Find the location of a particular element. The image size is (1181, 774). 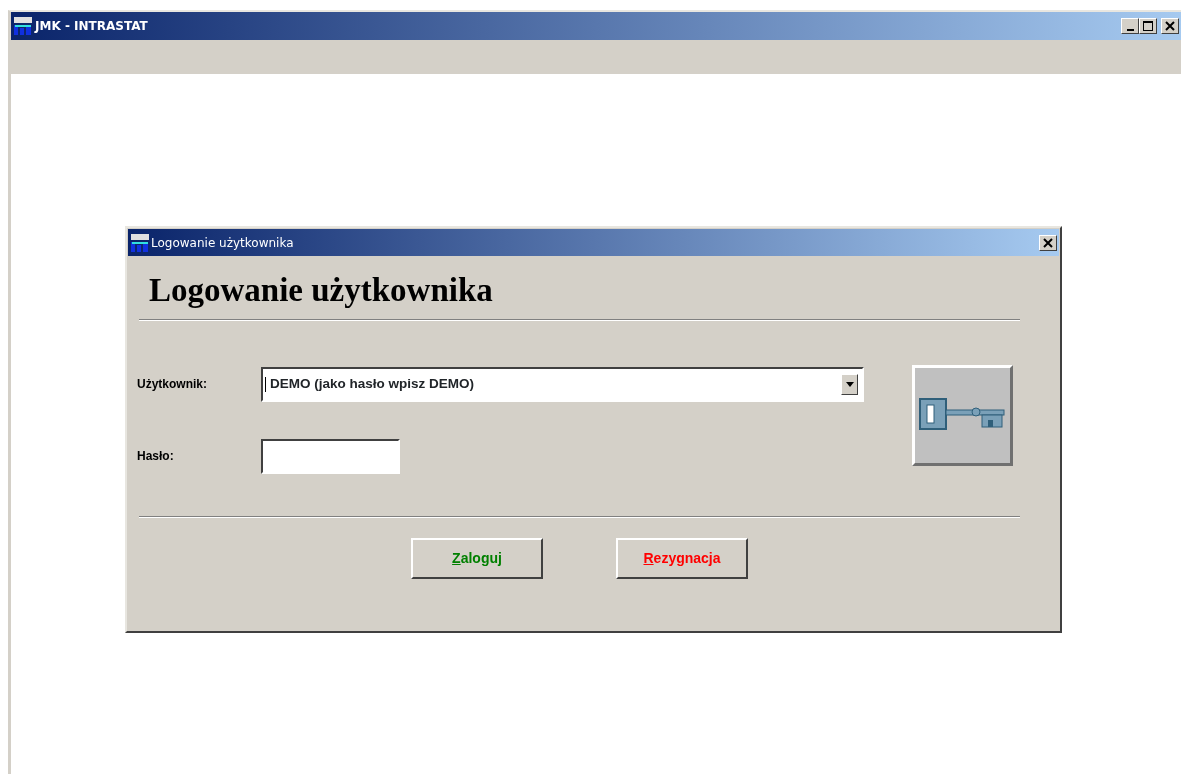

user-label: Użytkownik: is located at coordinates (172, 385).